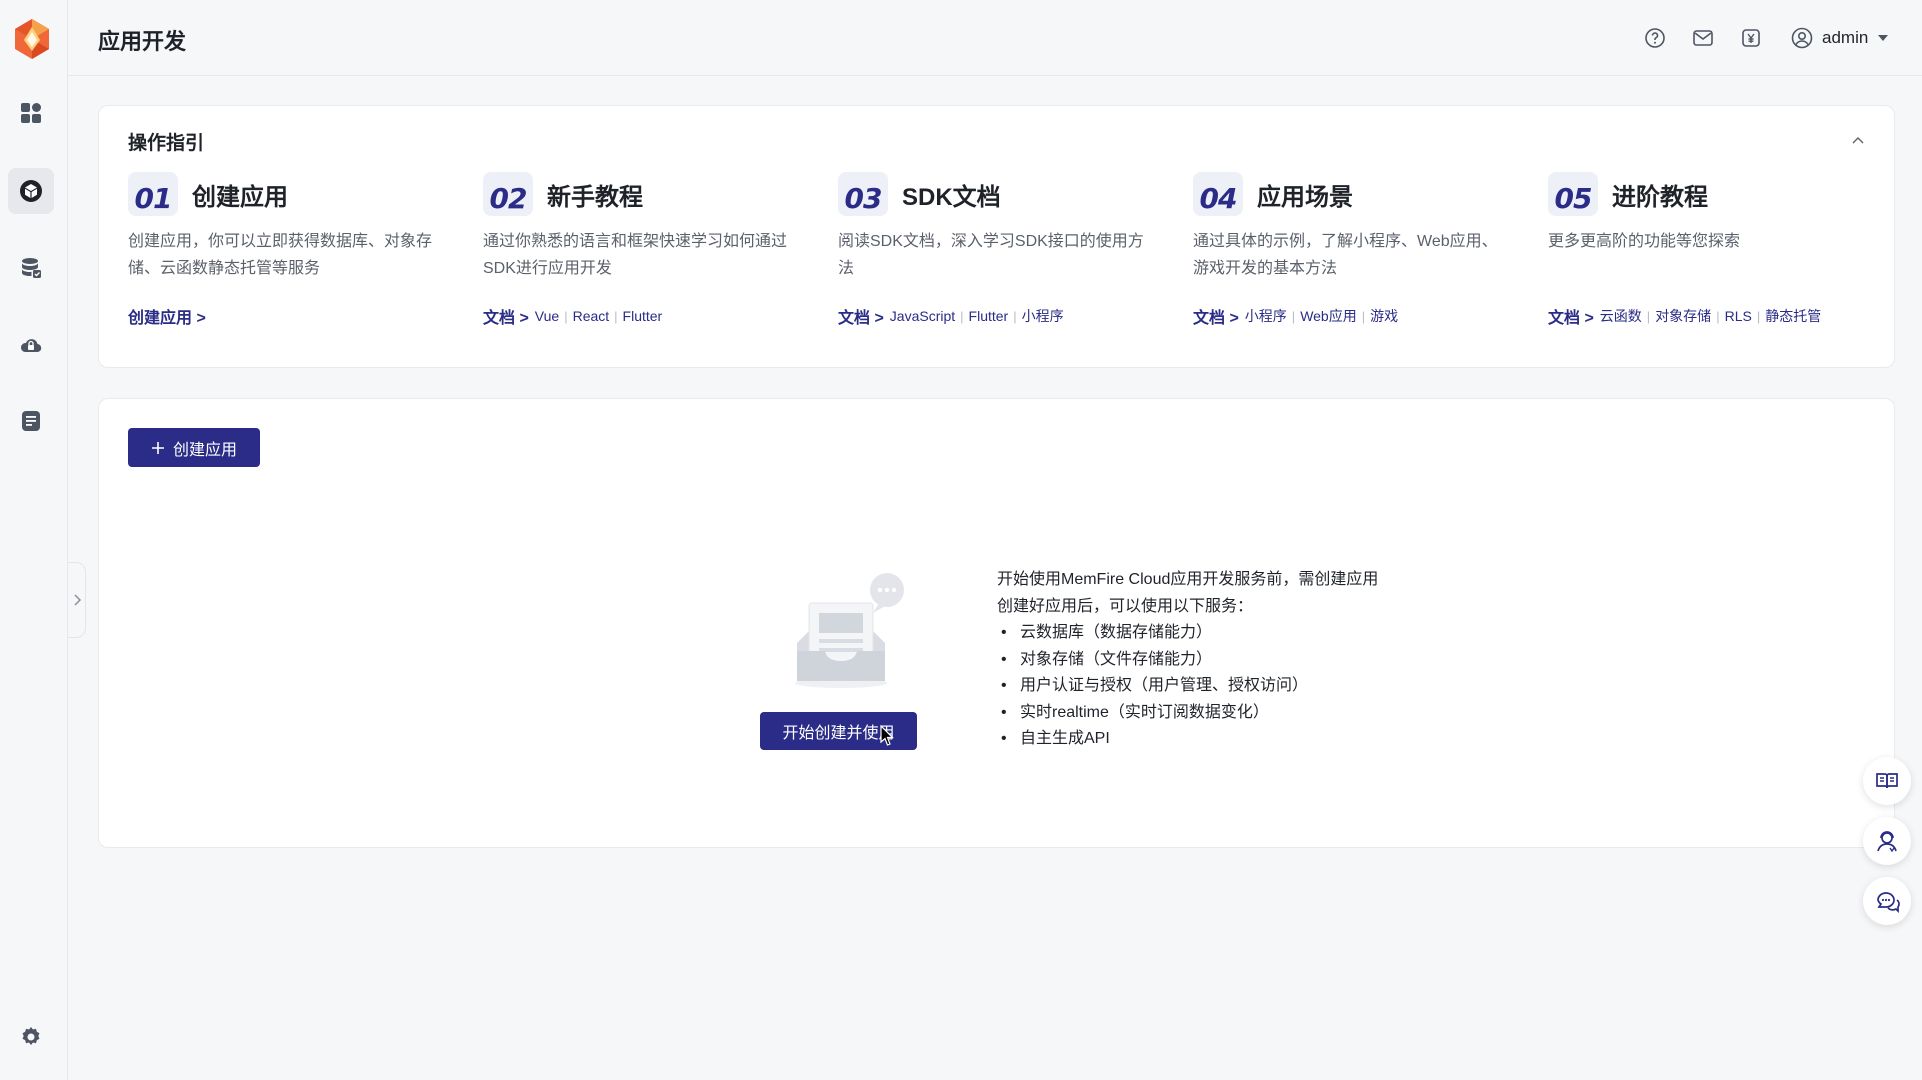 Image resolution: width=1922 pixels, height=1080 pixels. I want to click on floating-docs-button, so click(1887, 781).